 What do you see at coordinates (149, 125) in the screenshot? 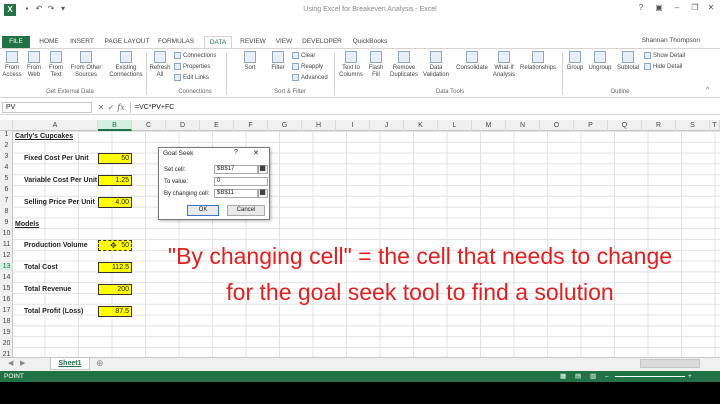
I see `column-header: C` at bounding box center [149, 125].